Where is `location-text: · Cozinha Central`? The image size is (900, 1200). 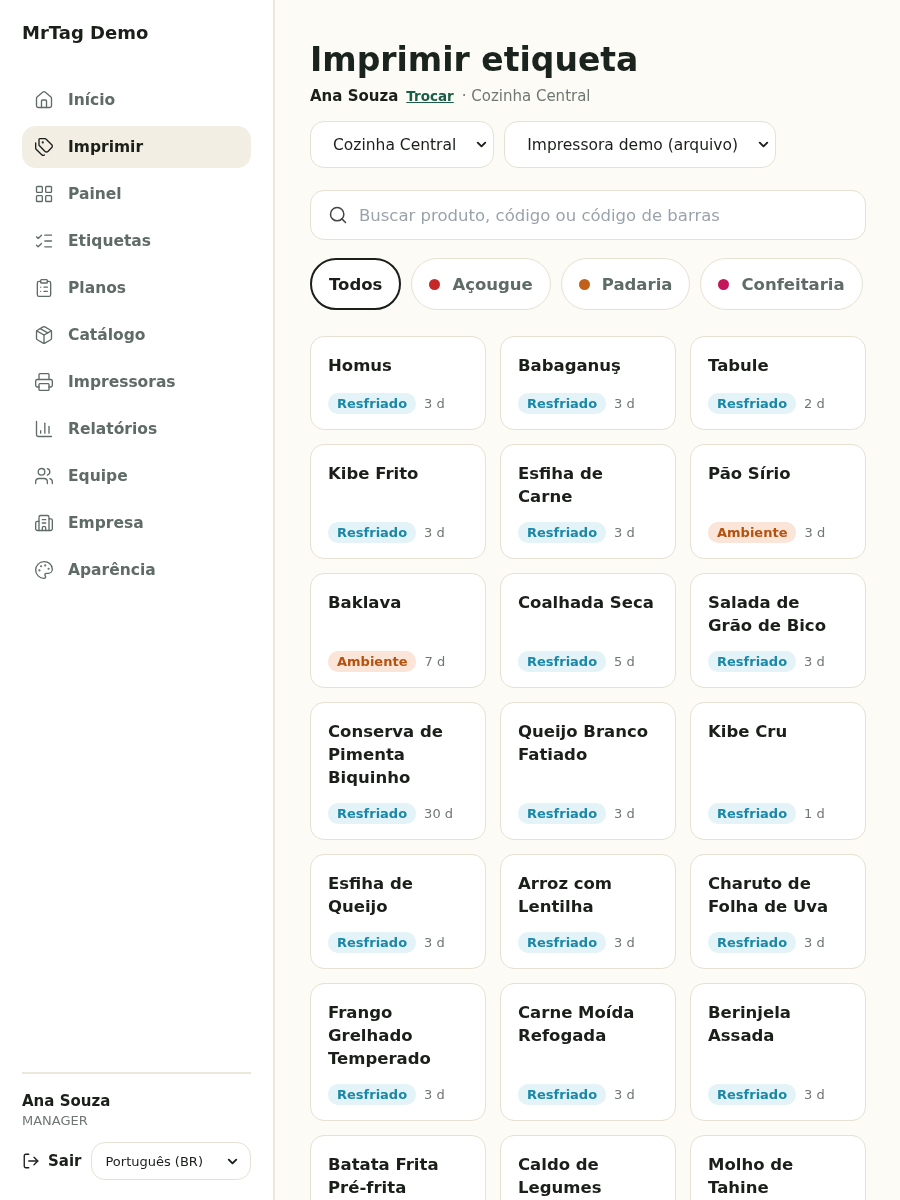
location-text: · Cozinha Central is located at coordinates (526, 96).